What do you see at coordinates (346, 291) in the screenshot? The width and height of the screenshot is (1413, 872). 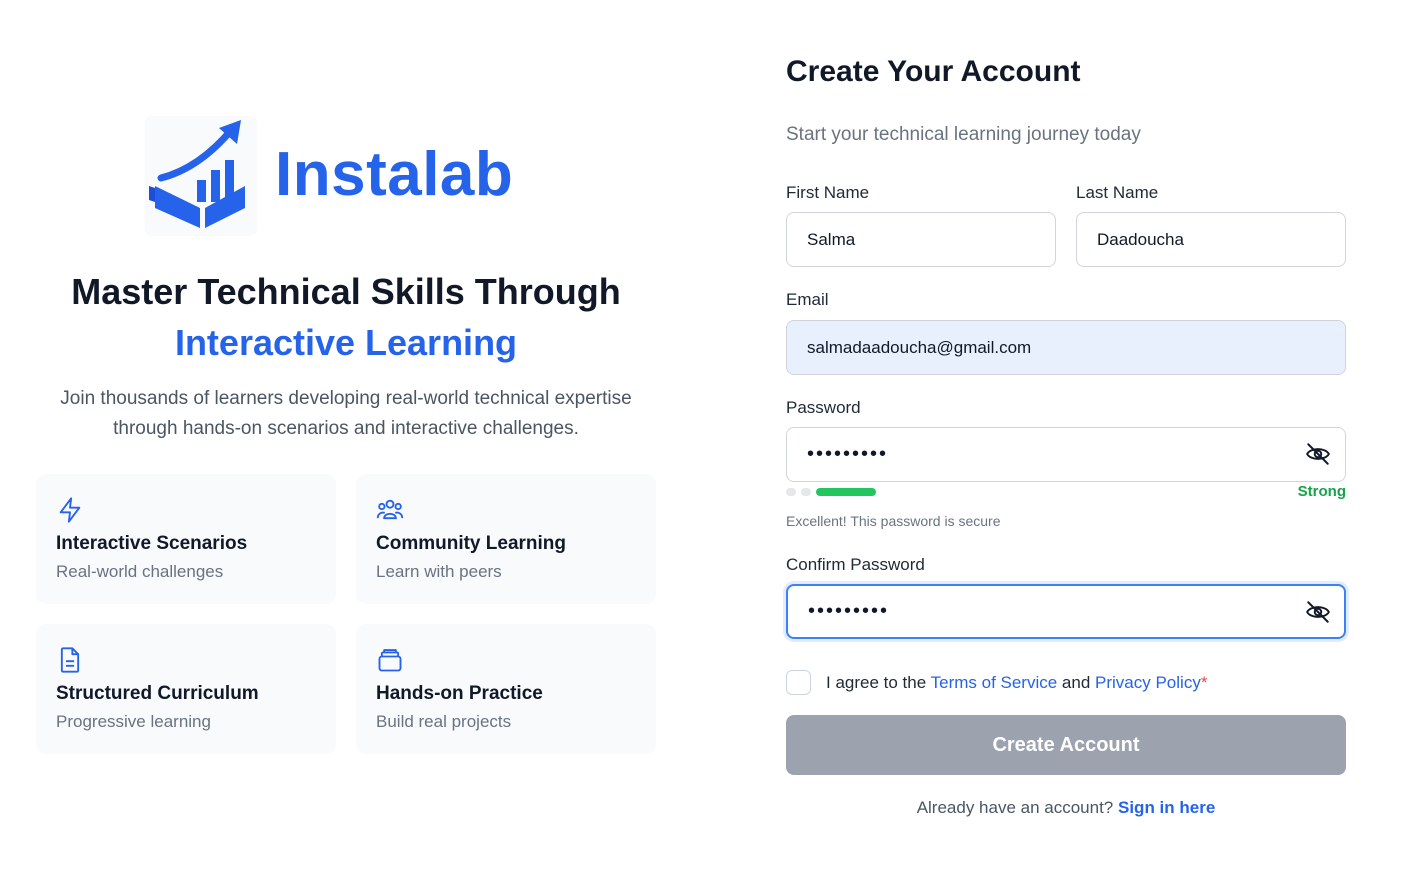 I see `hero-headline: Master Technical Skills Through` at bounding box center [346, 291].